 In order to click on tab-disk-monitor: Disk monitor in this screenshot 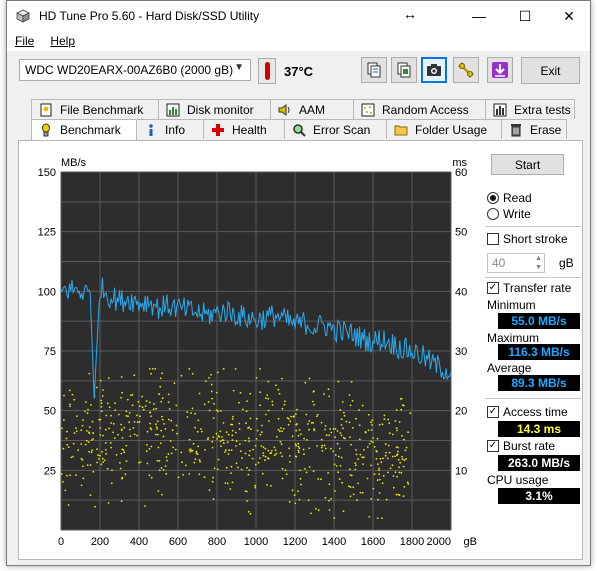, I will do `click(214, 109)`.